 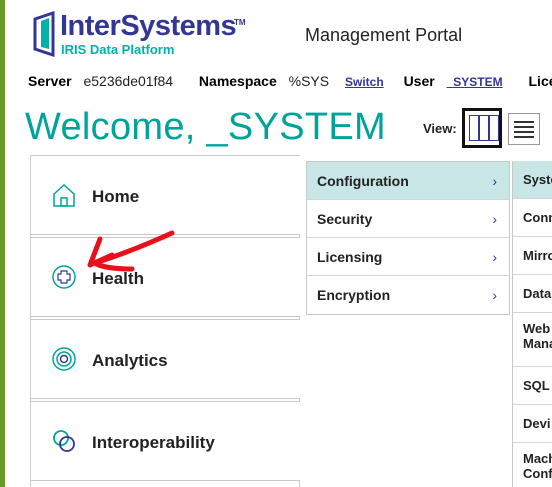 I want to click on menu-item-licensing: Licensing ›, so click(x=408, y=257).